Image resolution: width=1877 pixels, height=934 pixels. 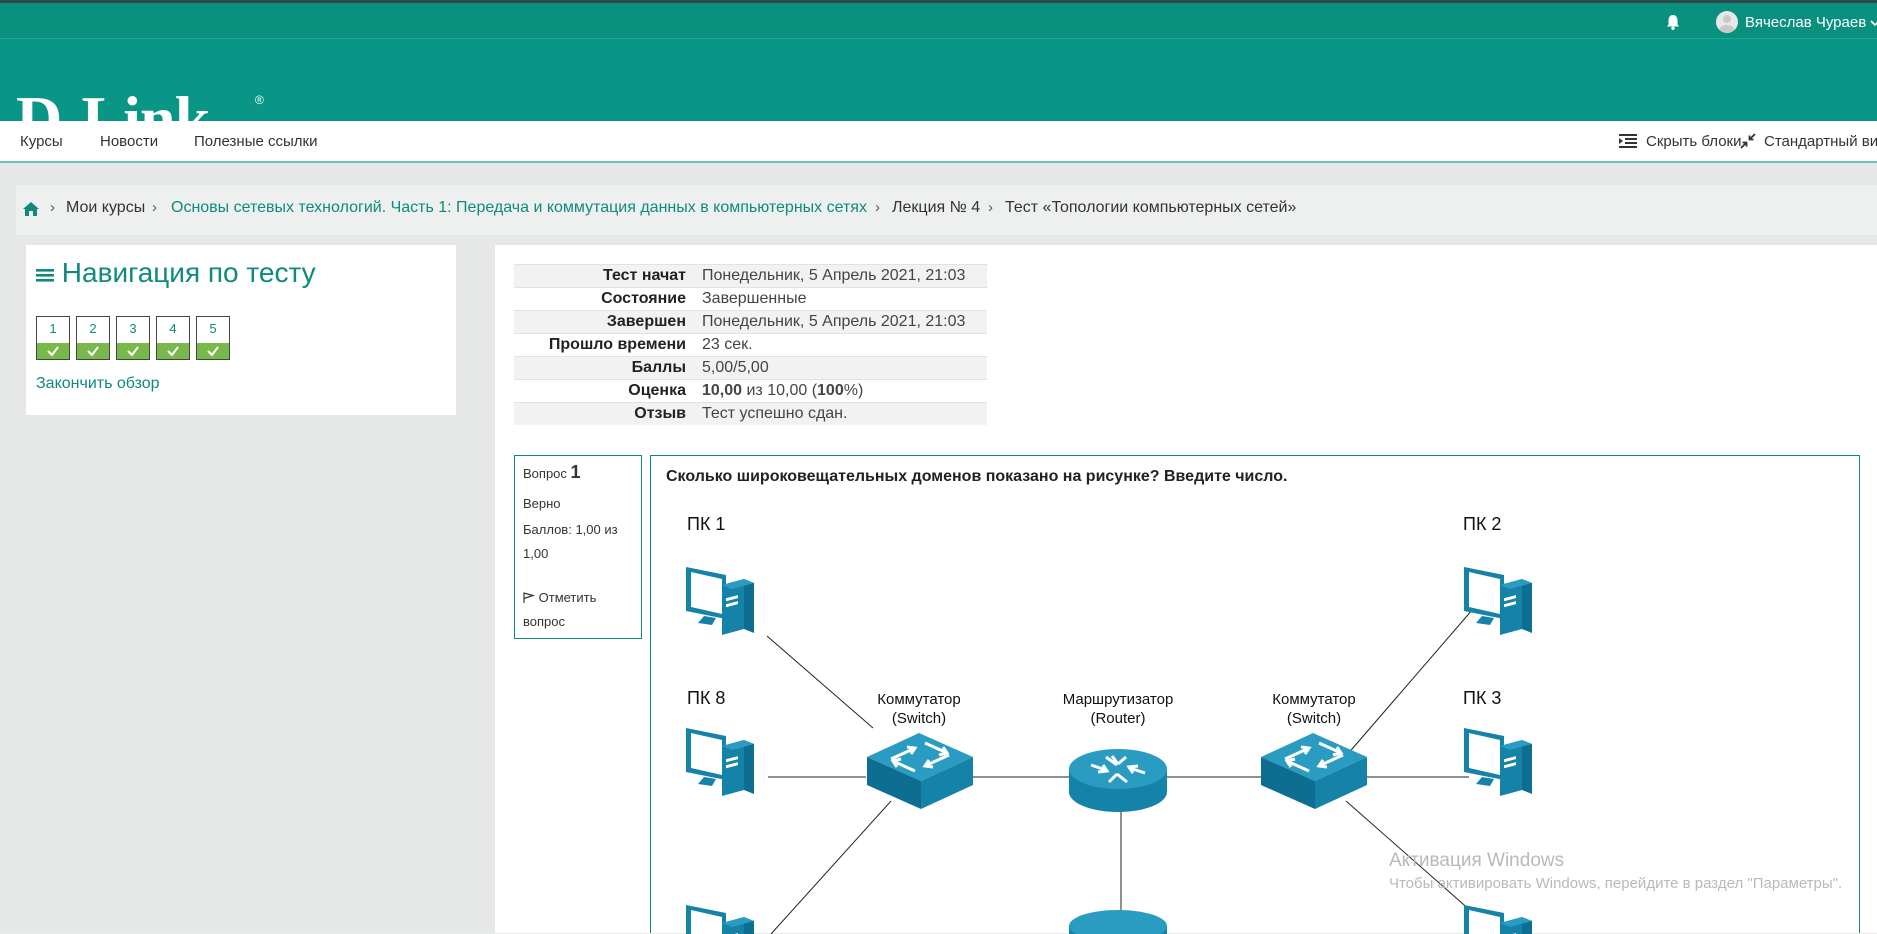 I want to click on user-menu: Вячеслав Чураев, so click(x=1811, y=22).